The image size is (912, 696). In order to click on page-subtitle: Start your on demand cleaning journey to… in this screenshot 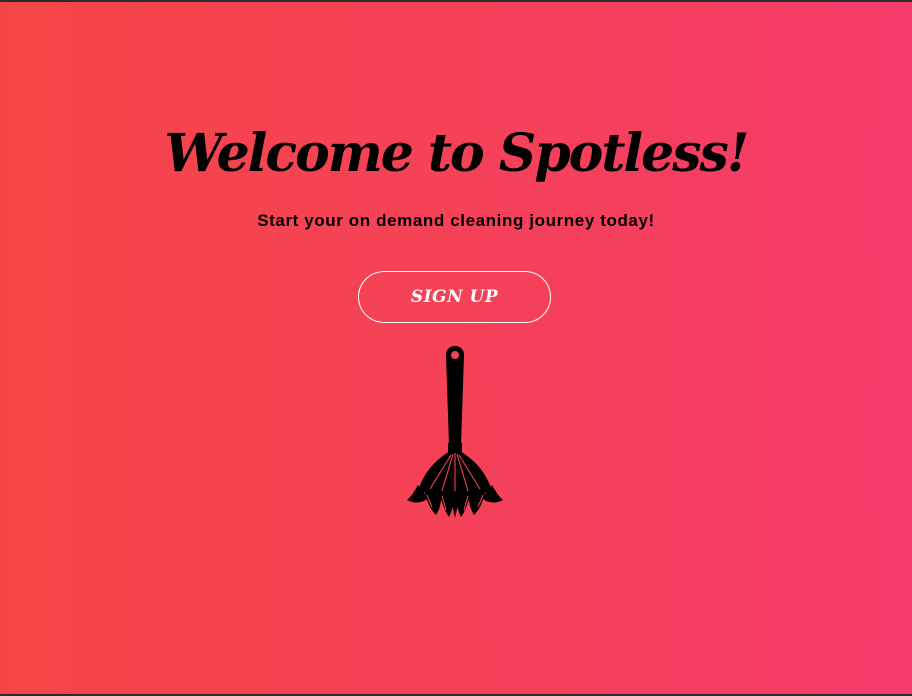, I will do `click(456, 220)`.